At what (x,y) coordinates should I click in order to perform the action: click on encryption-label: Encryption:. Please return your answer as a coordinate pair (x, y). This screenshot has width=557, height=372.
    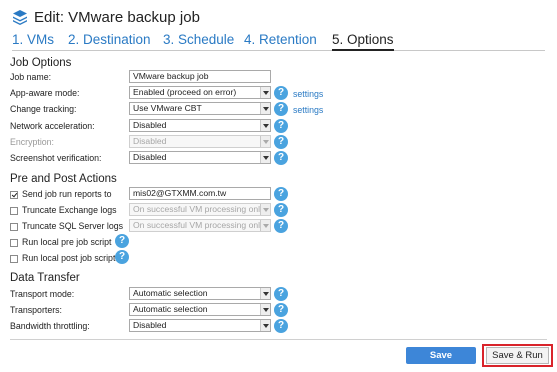
    Looking at the image, I should click on (32, 142).